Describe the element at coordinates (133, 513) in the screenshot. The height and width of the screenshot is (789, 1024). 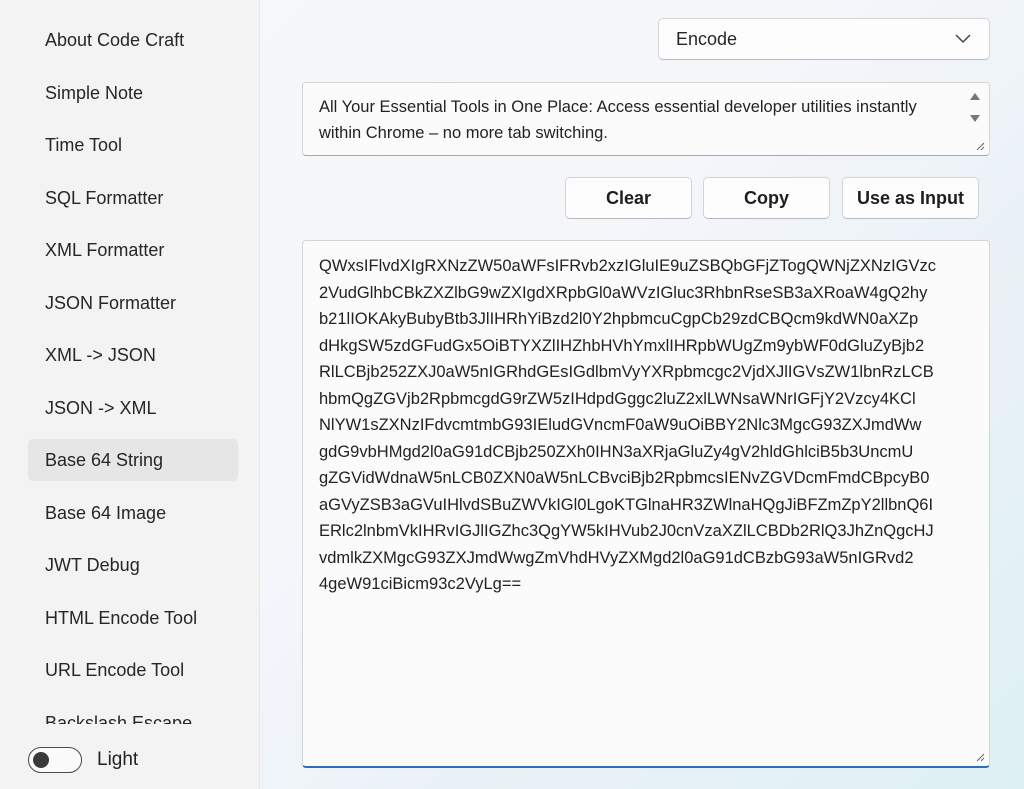
I see `sidebar-item-base64-image: Base 64 Image` at that location.